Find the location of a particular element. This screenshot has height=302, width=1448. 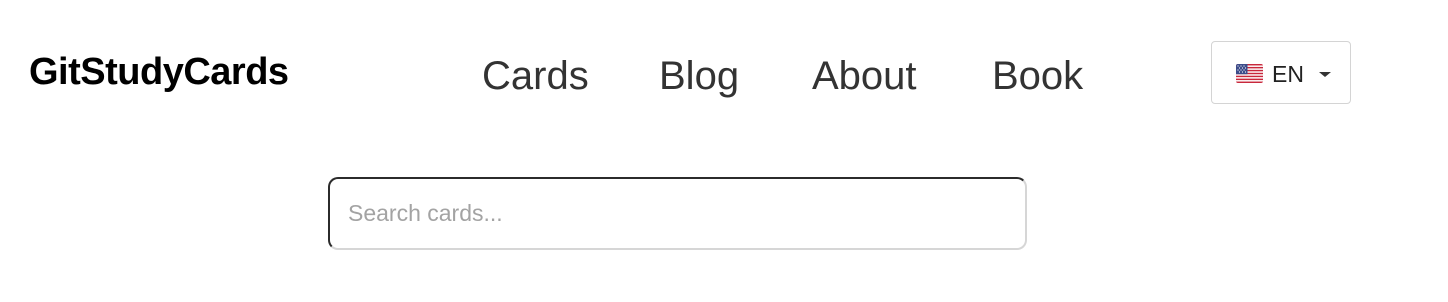

nav-link-blog: Blog is located at coordinates (699, 76).